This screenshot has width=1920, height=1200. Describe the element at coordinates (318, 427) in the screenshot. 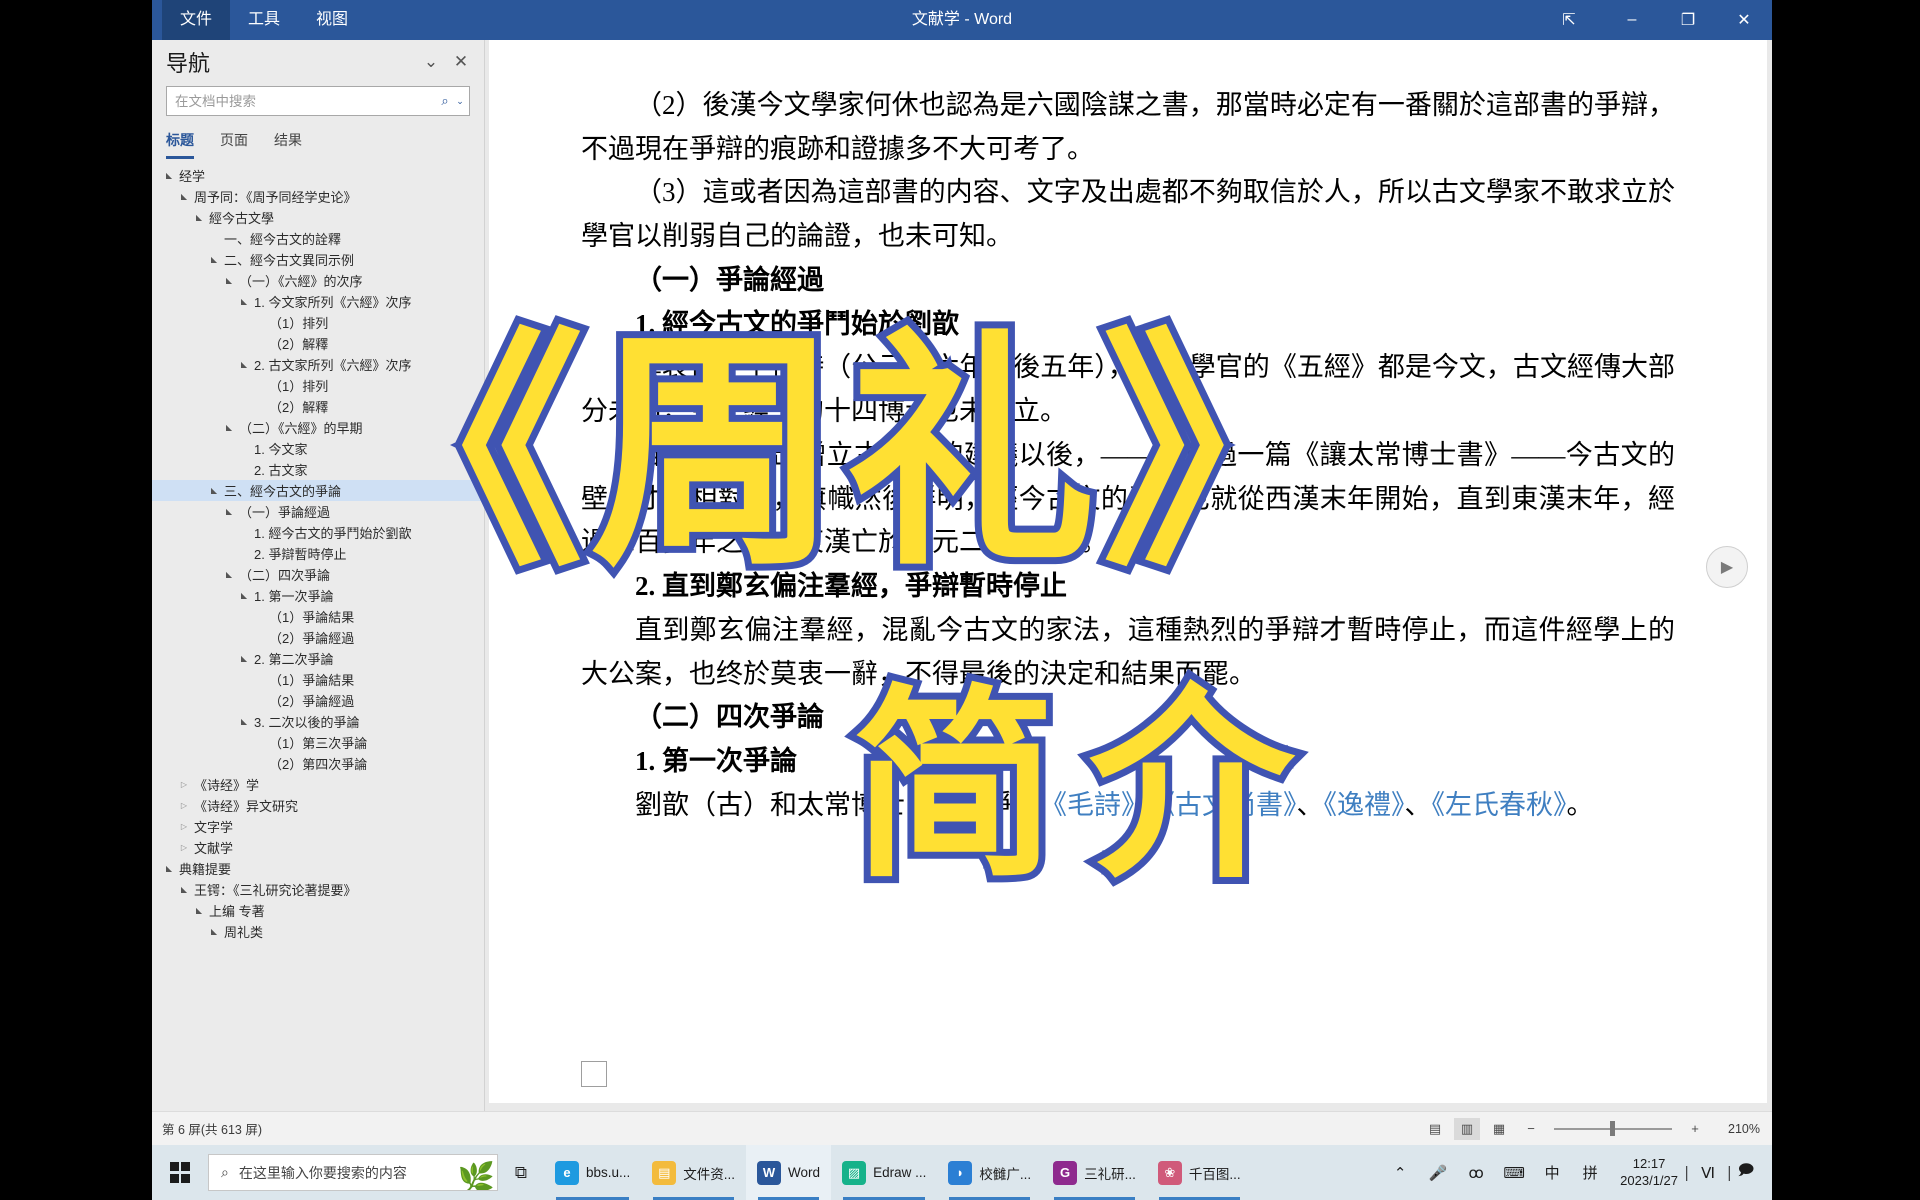

I see `tree-item: ◢ （二）《六經》的早期` at that location.